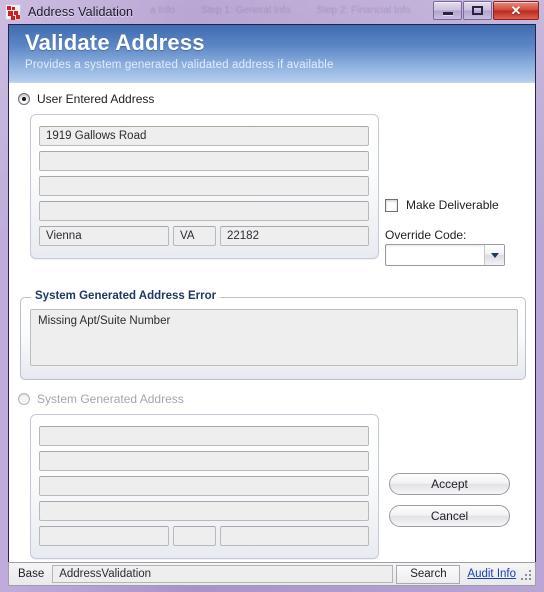 The image size is (544, 592). Describe the element at coordinates (204, 136) in the screenshot. I see `user-address-line1: 1919 Gallows Road` at that location.